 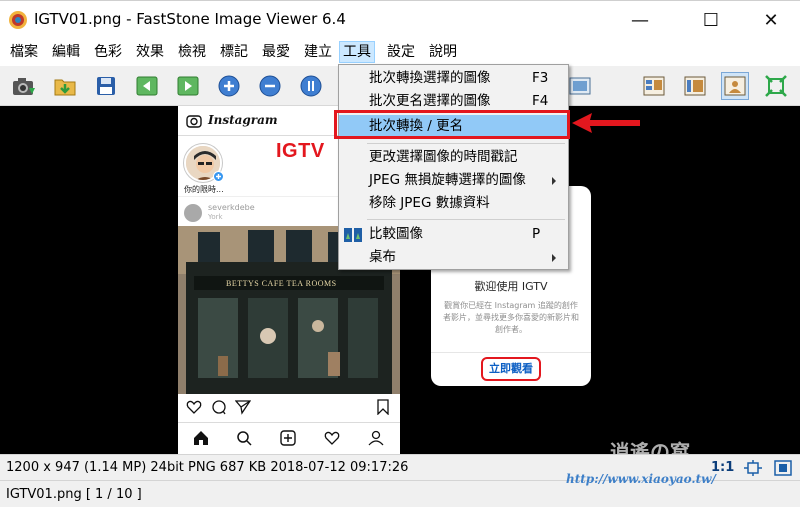 I want to click on annotation-highlight-box, so click(x=452, y=124).